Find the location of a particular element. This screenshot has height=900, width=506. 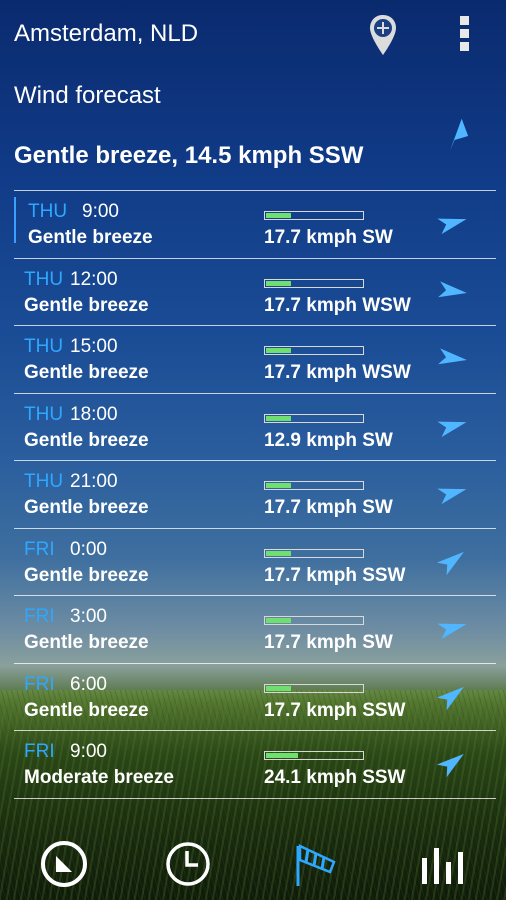

forecast-row: FRI 0:00 Gentle breeze 17.7 kmph SSW is located at coordinates (255, 561).